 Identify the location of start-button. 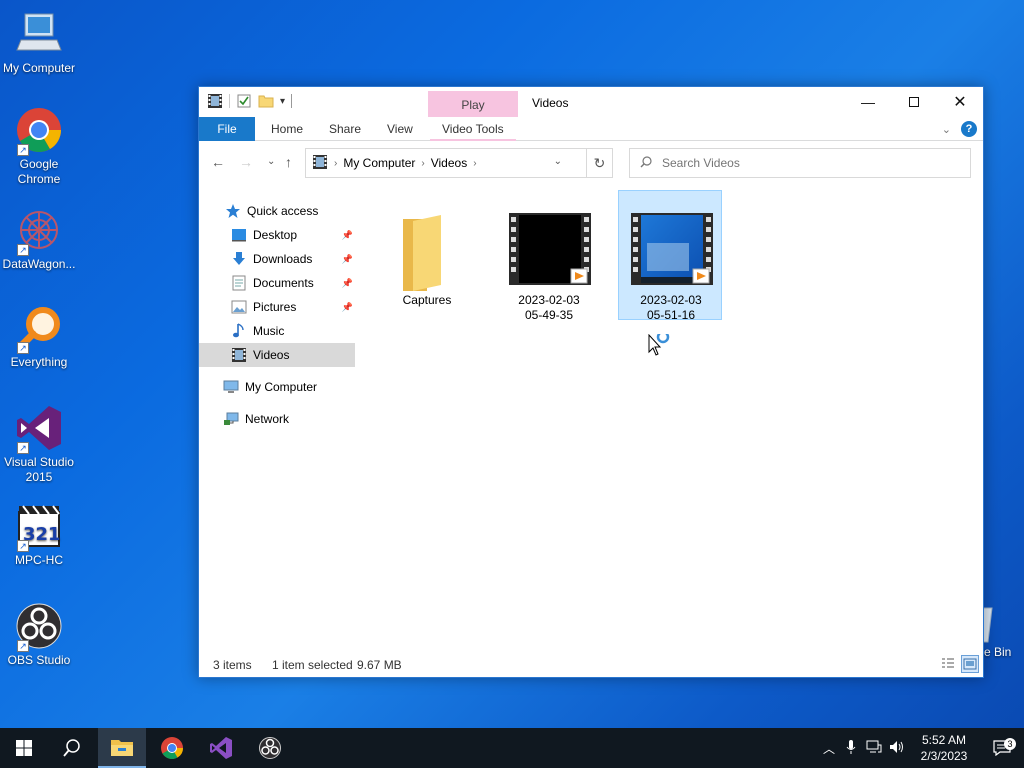
(24, 748).